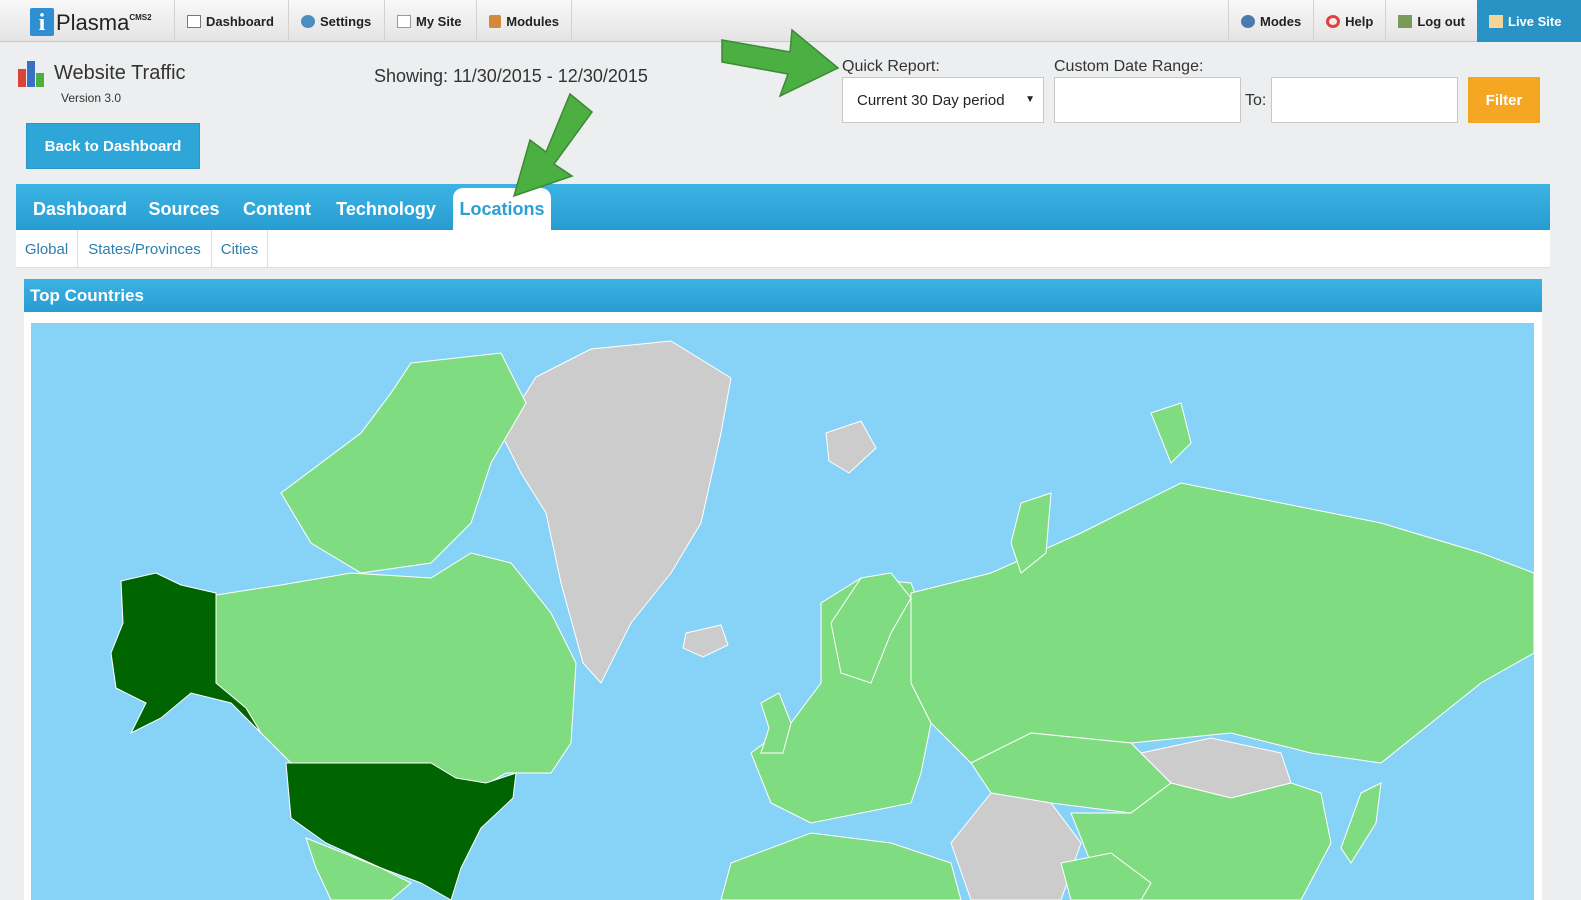  What do you see at coordinates (495, 21) in the screenshot?
I see `box-icon` at bounding box center [495, 21].